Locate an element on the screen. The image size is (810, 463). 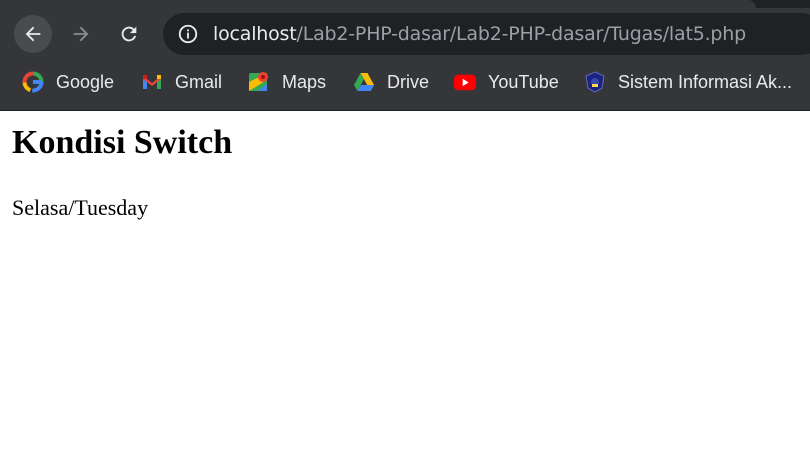
active-tab-edge is located at coordinates (378, 4).